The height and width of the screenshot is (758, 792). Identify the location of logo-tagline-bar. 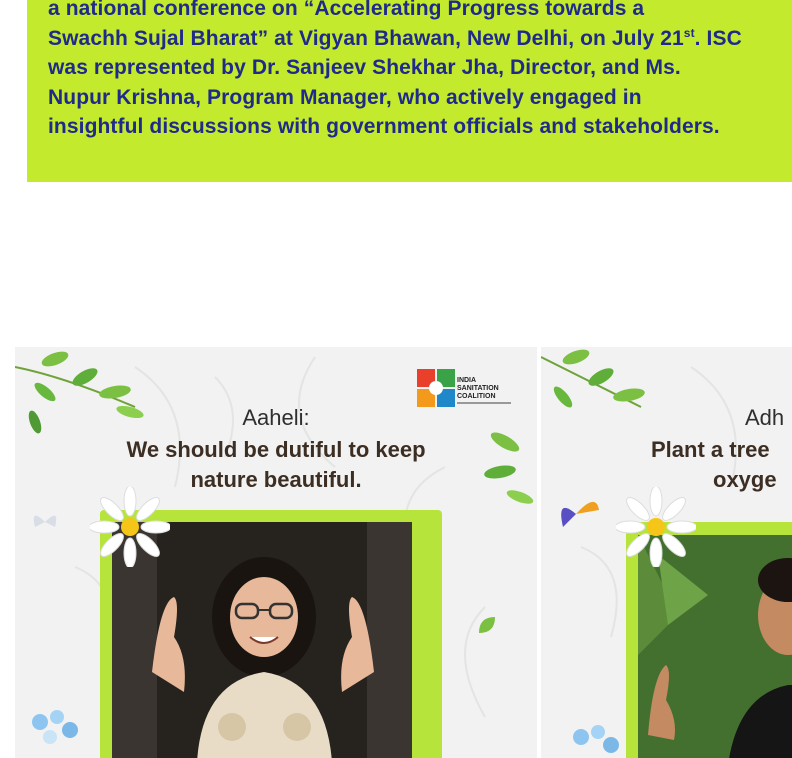
(484, 403).